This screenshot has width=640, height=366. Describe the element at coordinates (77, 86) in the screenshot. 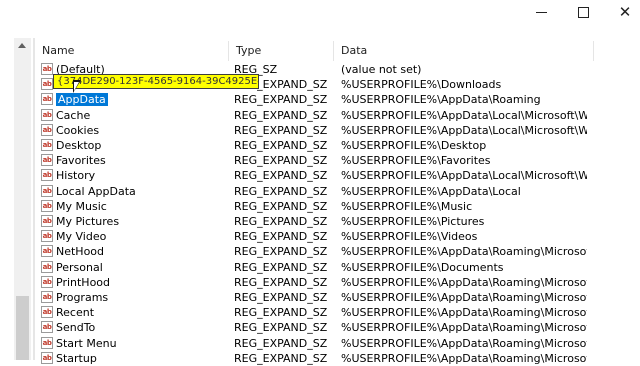

I see `mouse-pointer-icon` at that location.